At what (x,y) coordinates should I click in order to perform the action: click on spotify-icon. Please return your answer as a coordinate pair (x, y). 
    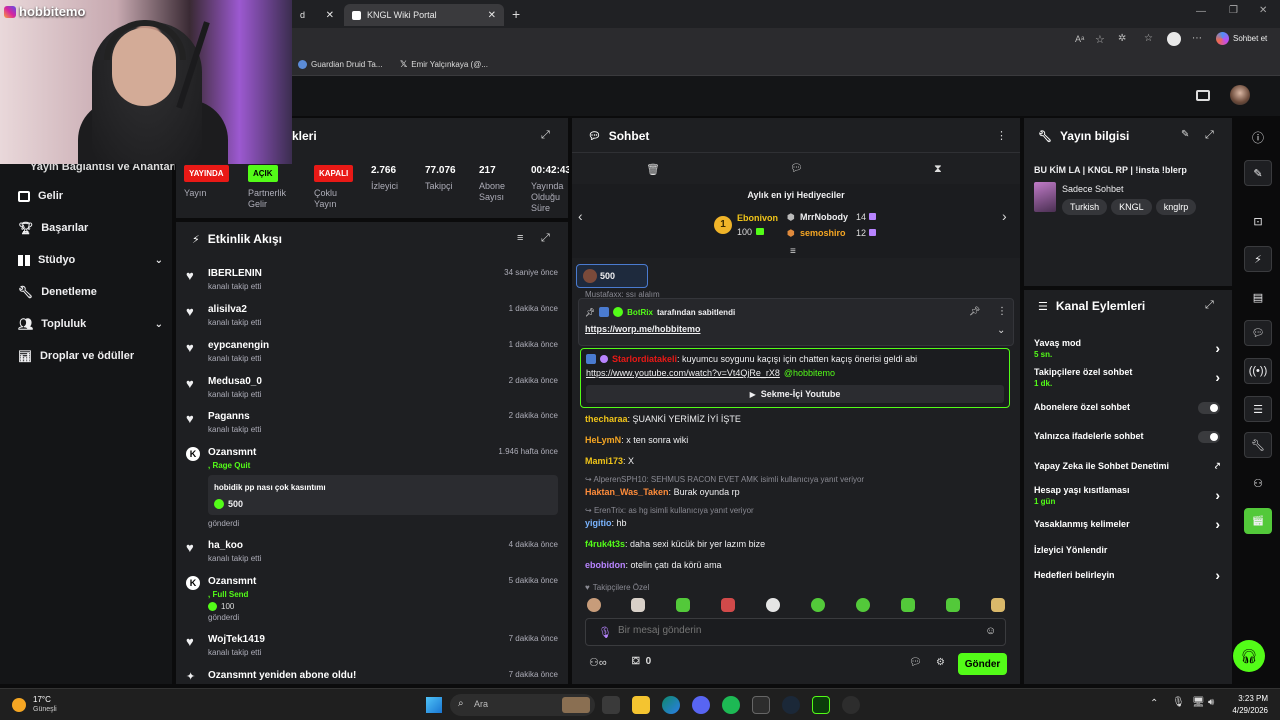
    Looking at the image, I should click on (731, 705).